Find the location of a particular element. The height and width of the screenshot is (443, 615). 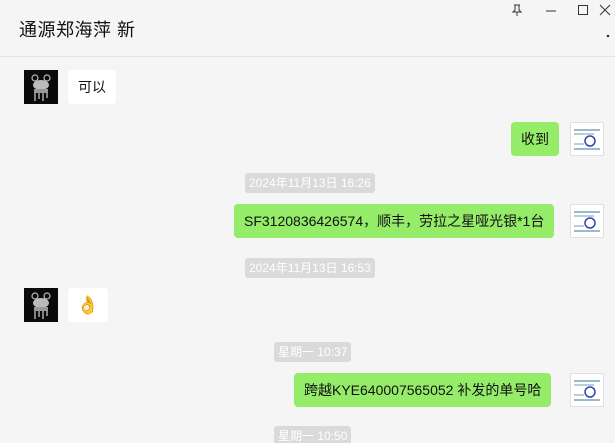

close-icon is located at coordinates (604, 10).